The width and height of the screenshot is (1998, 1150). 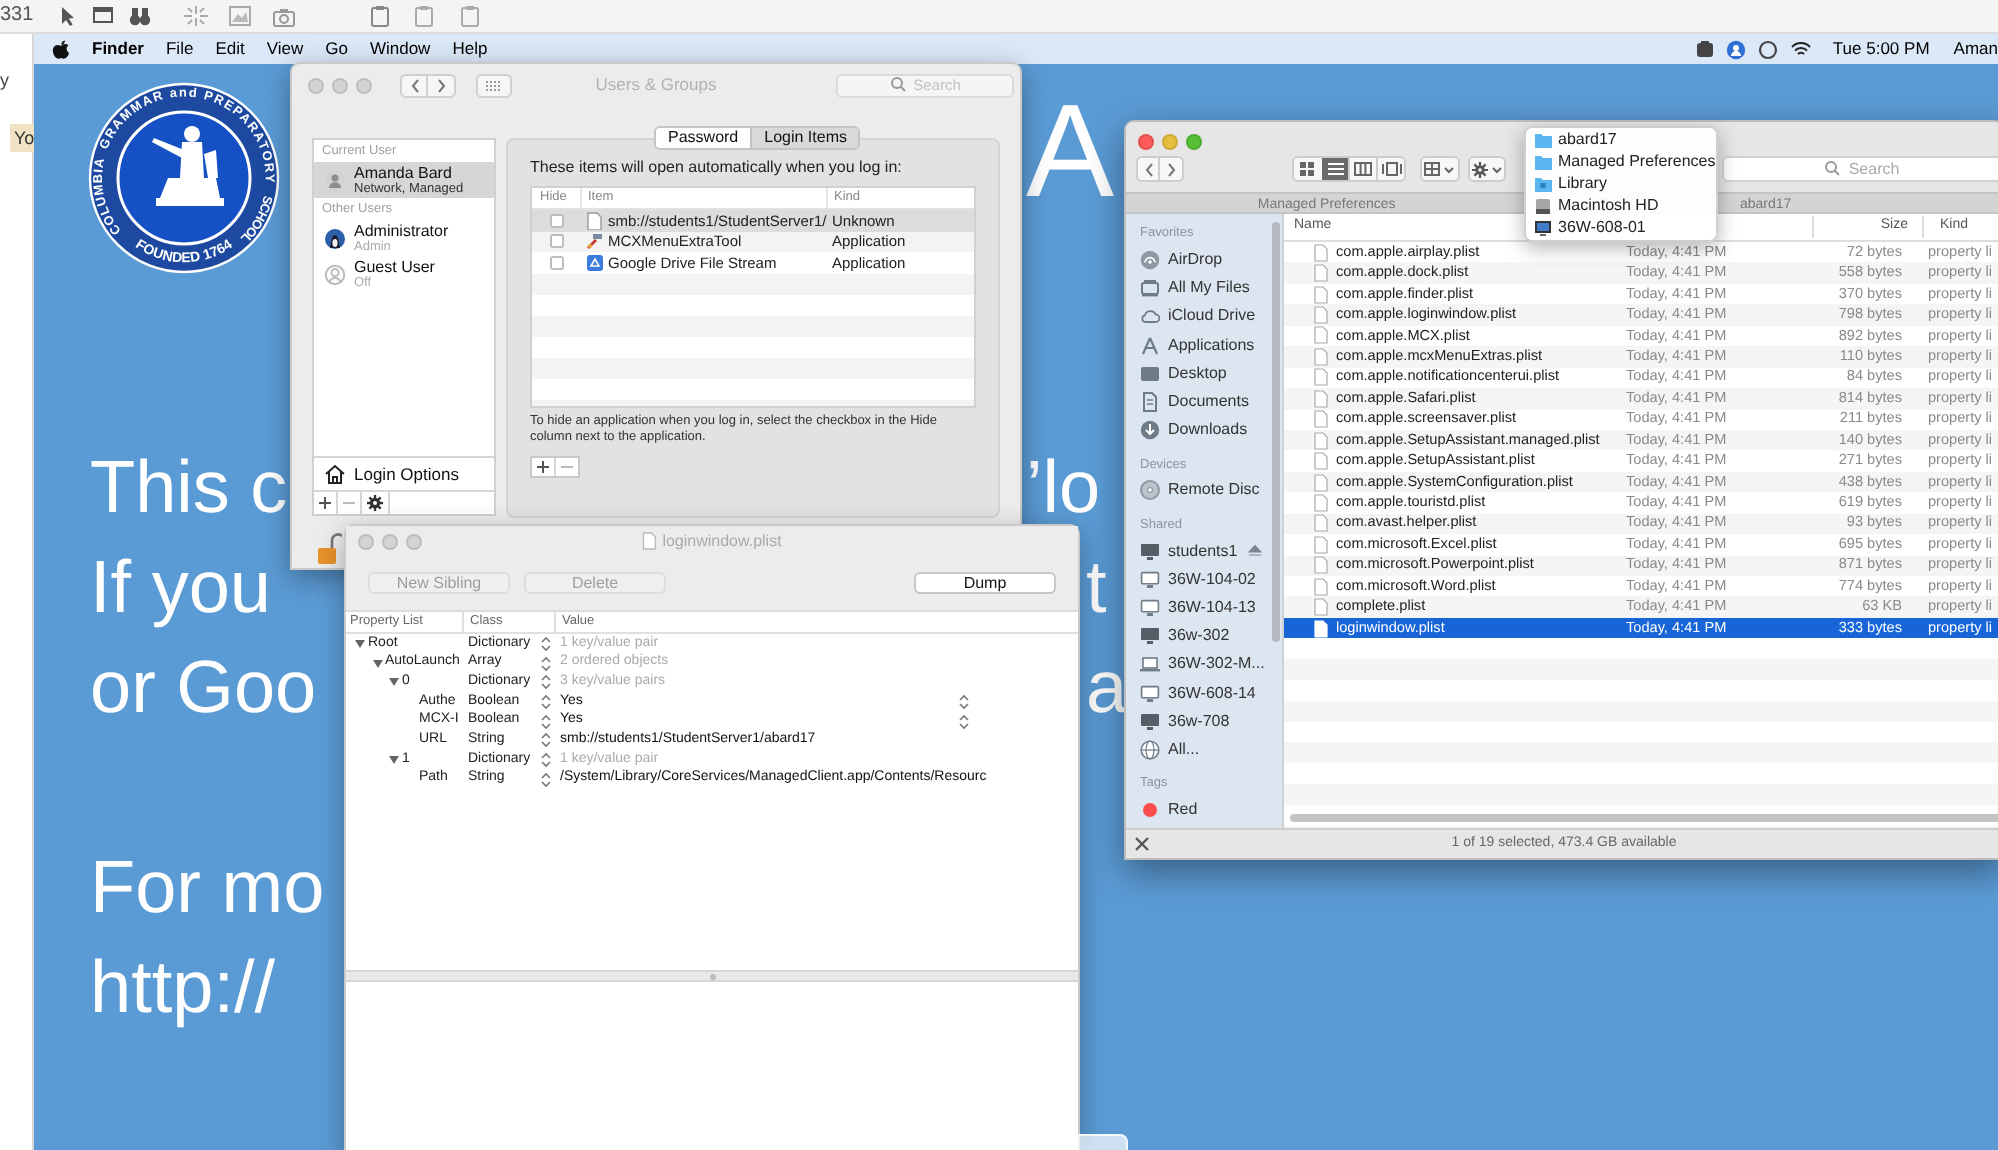 I want to click on zoom-button, so click(x=1194, y=142).